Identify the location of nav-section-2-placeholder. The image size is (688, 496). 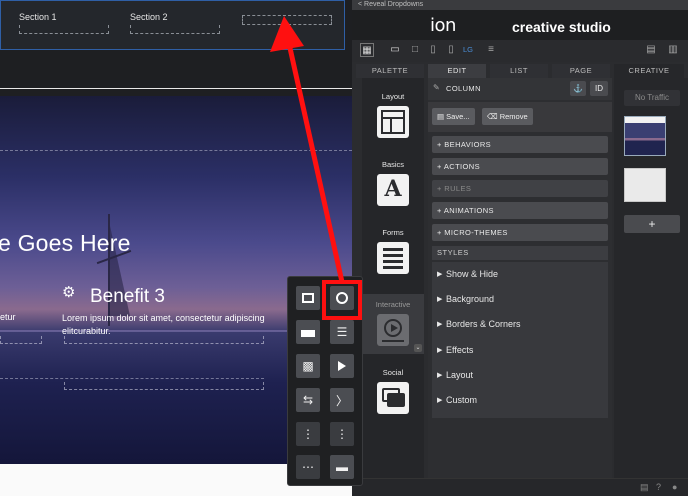
(175, 29).